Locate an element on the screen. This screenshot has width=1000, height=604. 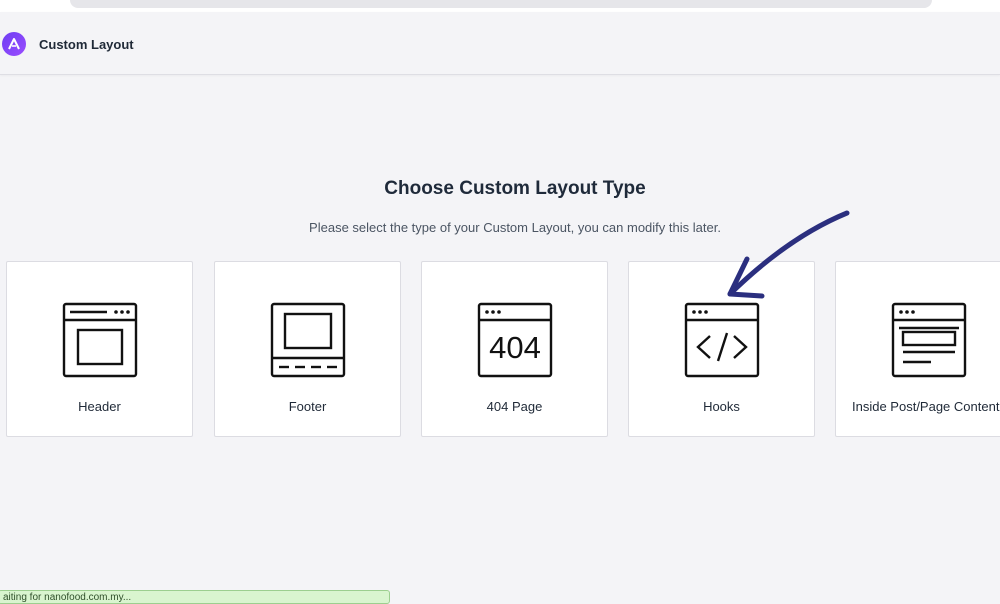
app-title: Custom Layout is located at coordinates (86, 44).